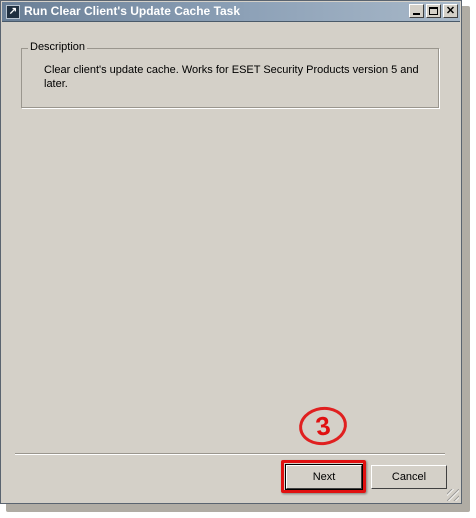 This screenshot has width=476, height=518. I want to click on title-bar: ↗ Run Clear Client's Update Cache Task ✕, so click(231, 12).